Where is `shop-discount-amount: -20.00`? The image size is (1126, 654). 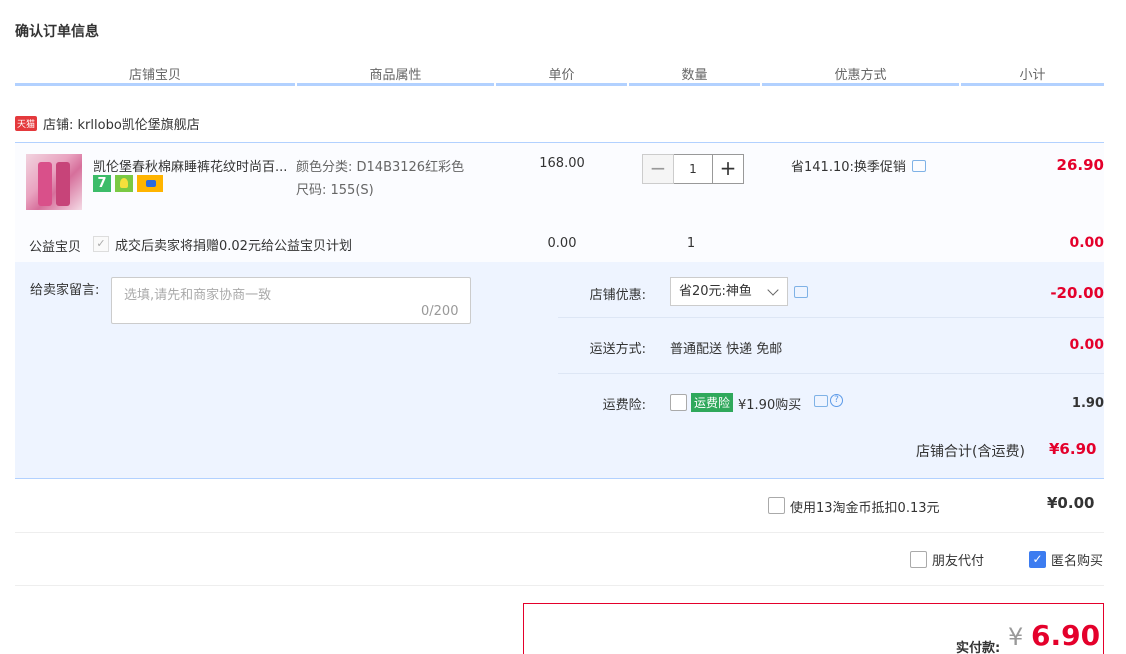
shop-discount-amount: -20.00 is located at coordinates (1077, 293).